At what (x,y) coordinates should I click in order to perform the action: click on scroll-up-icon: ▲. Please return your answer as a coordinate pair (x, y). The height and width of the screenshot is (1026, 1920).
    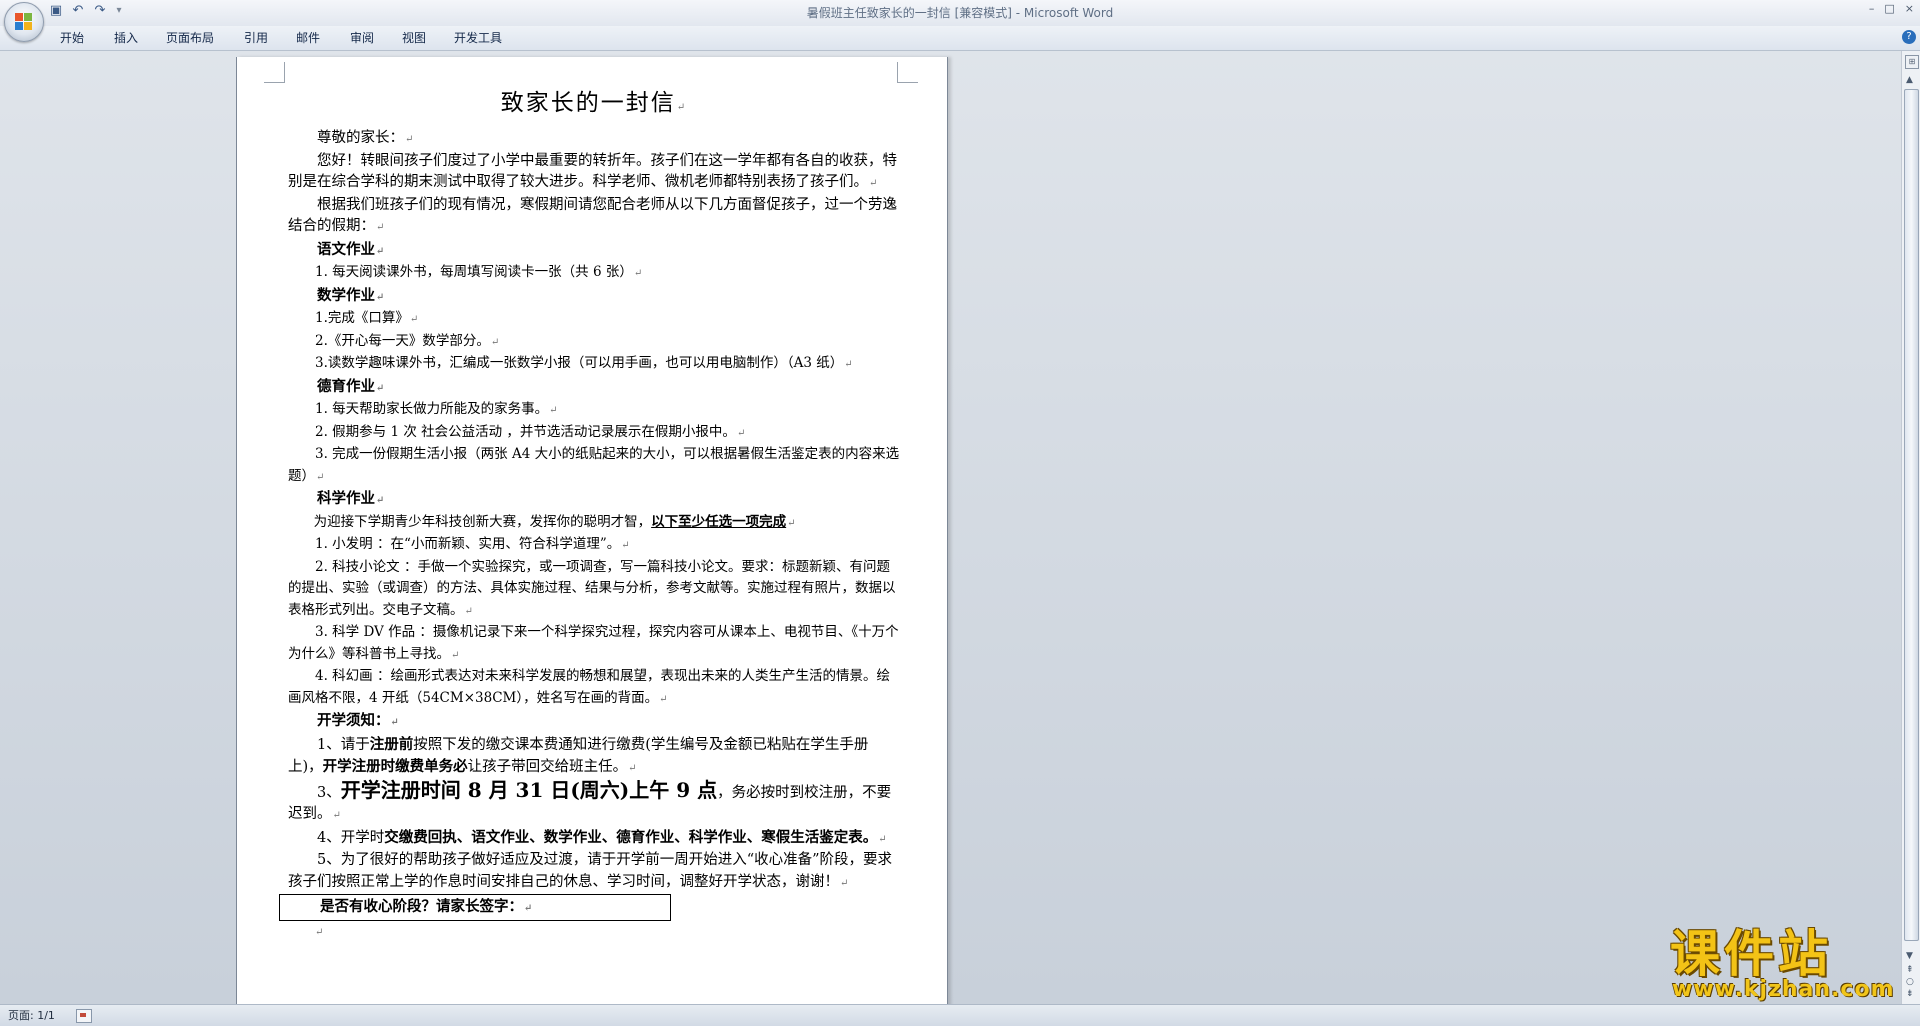
    Looking at the image, I should click on (1909, 80).